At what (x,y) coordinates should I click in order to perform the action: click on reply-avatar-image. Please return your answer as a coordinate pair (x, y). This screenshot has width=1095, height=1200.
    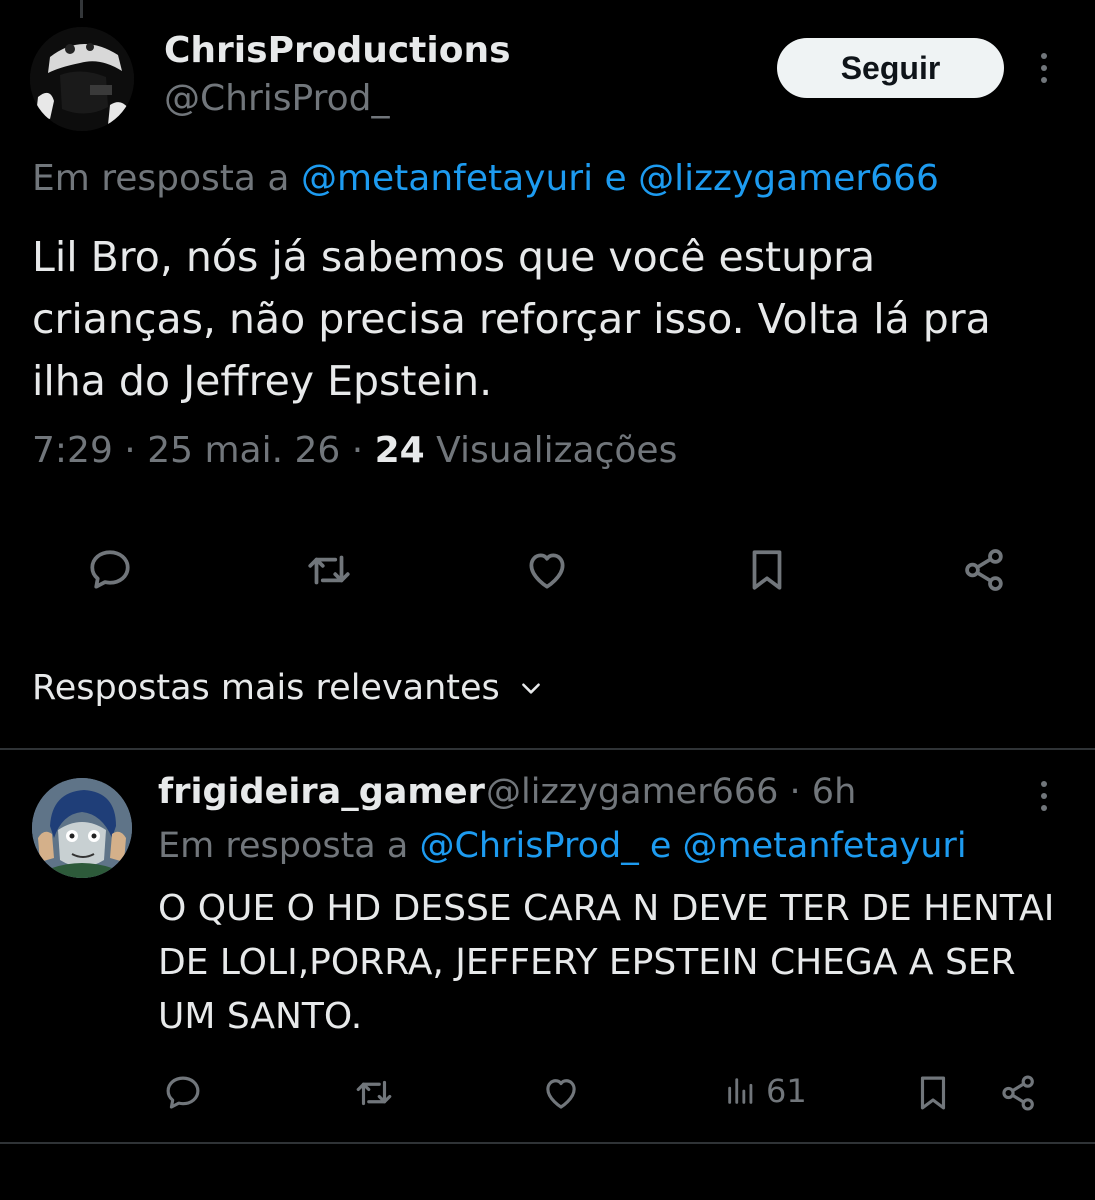
    Looking at the image, I should click on (82, 828).